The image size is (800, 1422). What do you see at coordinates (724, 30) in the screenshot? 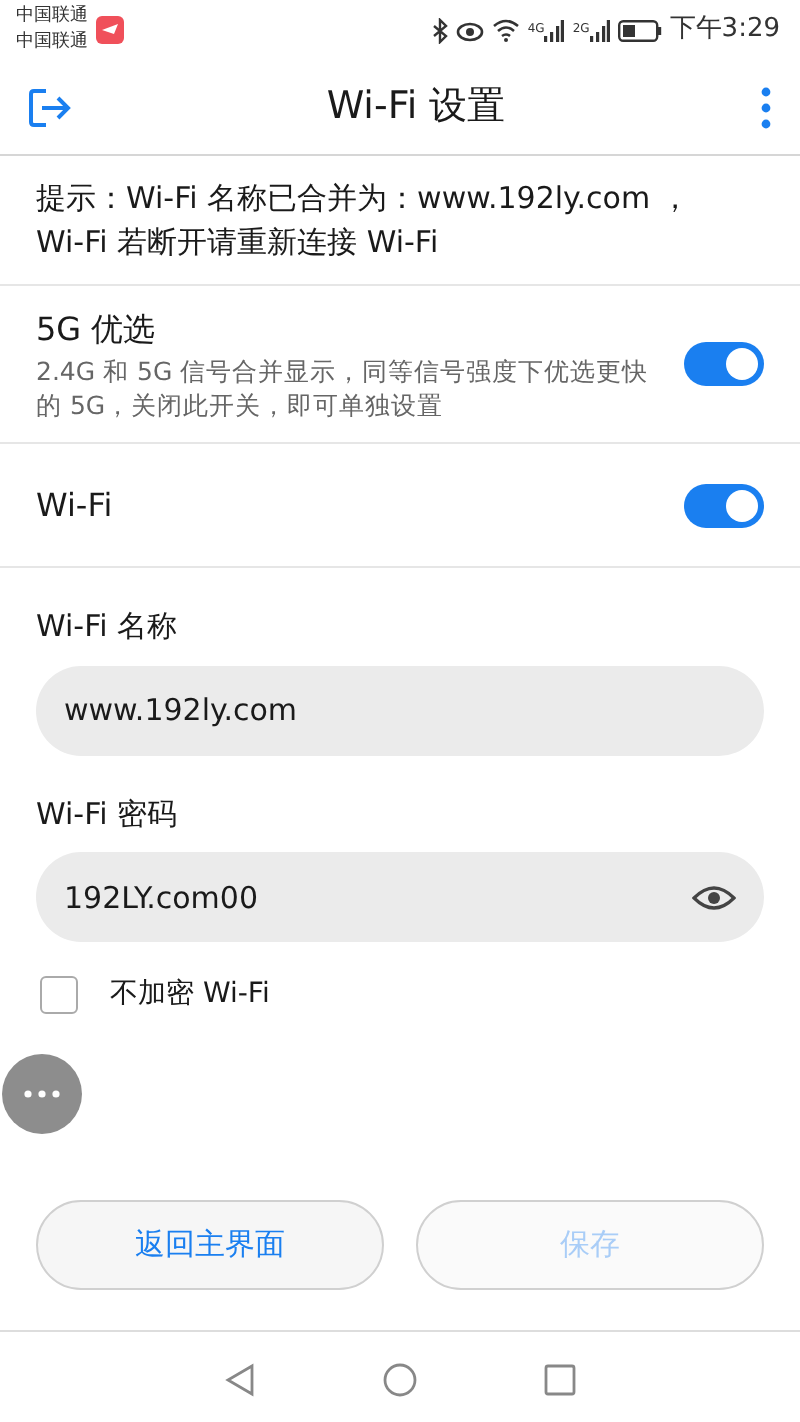
I see `status-time: 下午3:29` at bounding box center [724, 30].